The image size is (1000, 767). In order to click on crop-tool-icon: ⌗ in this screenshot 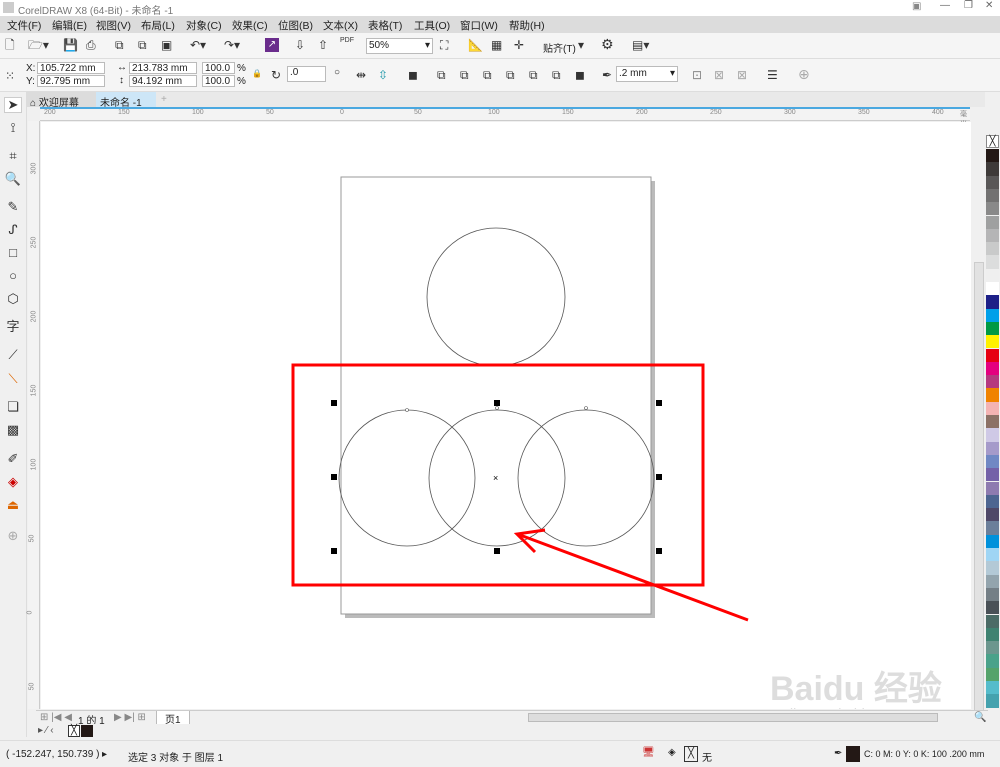, I will do `click(13, 156)`.